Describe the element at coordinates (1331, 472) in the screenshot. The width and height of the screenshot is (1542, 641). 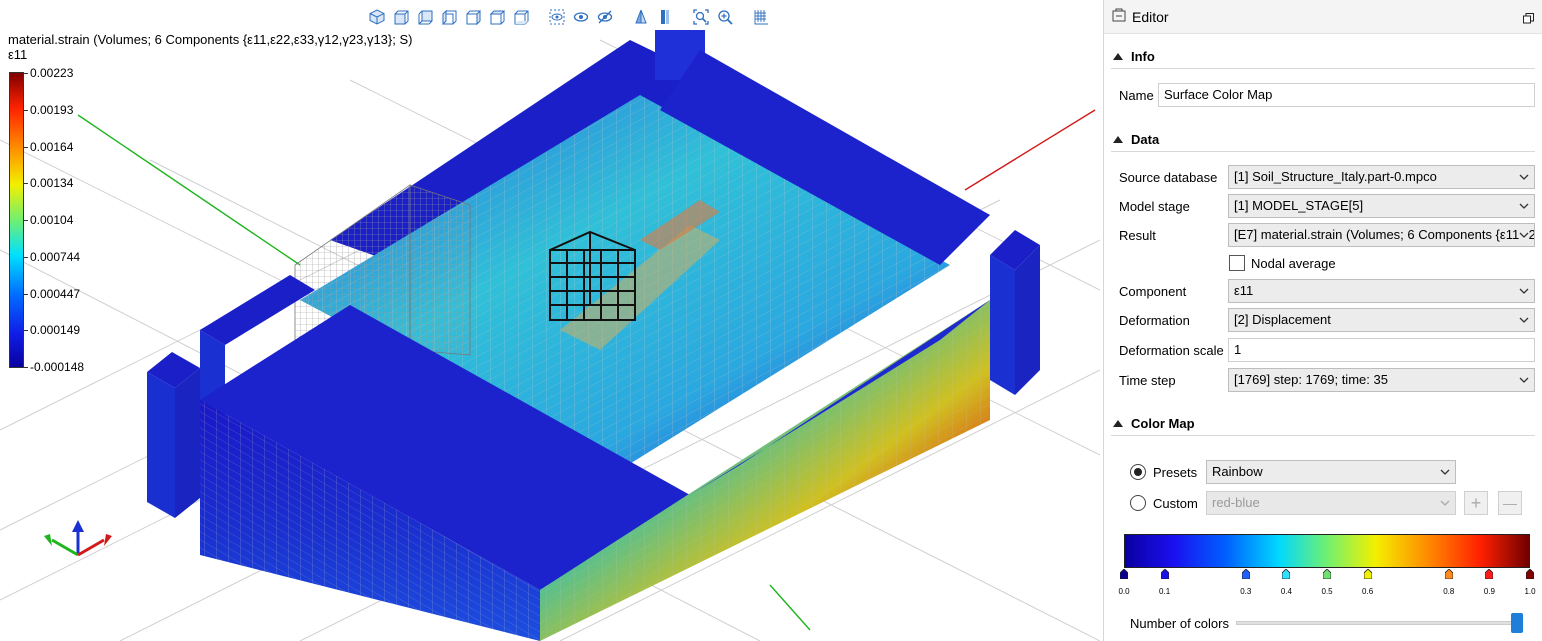
I see `presets-dropdown: Rainbow` at that location.